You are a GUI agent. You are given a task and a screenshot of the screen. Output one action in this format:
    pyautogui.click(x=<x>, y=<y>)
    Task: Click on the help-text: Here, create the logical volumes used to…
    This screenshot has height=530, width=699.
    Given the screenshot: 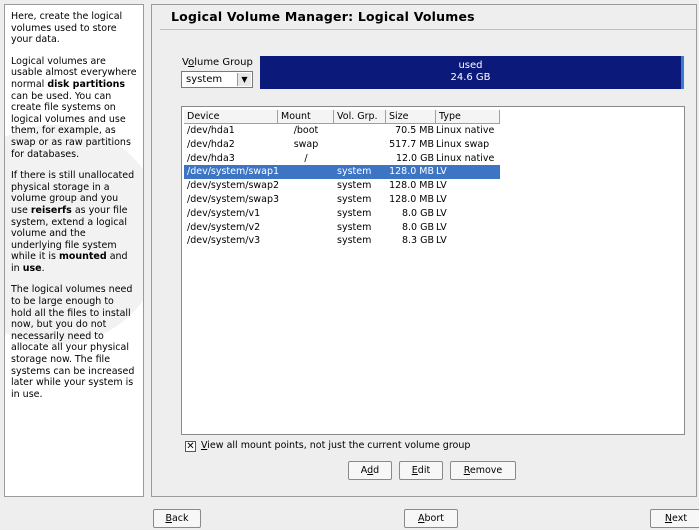 What is the action you would take?
    pyautogui.click(x=74, y=202)
    